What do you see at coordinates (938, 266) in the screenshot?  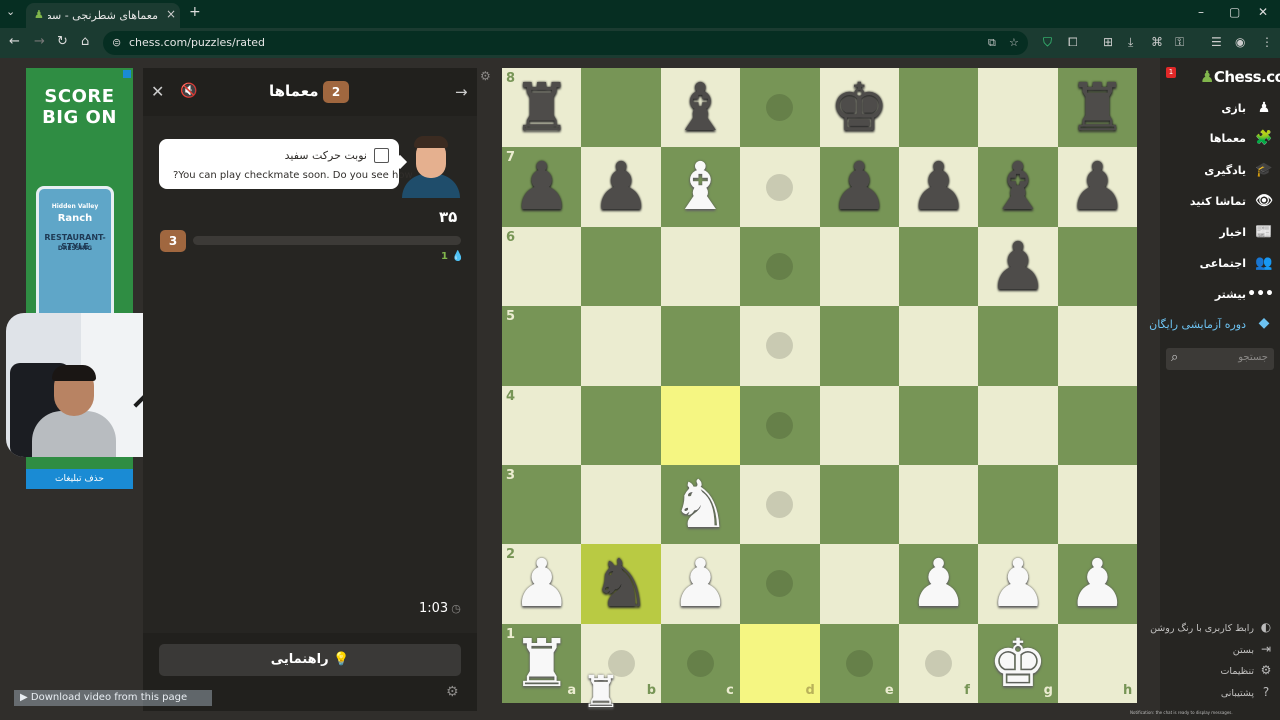 I see `square-f6` at bounding box center [938, 266].